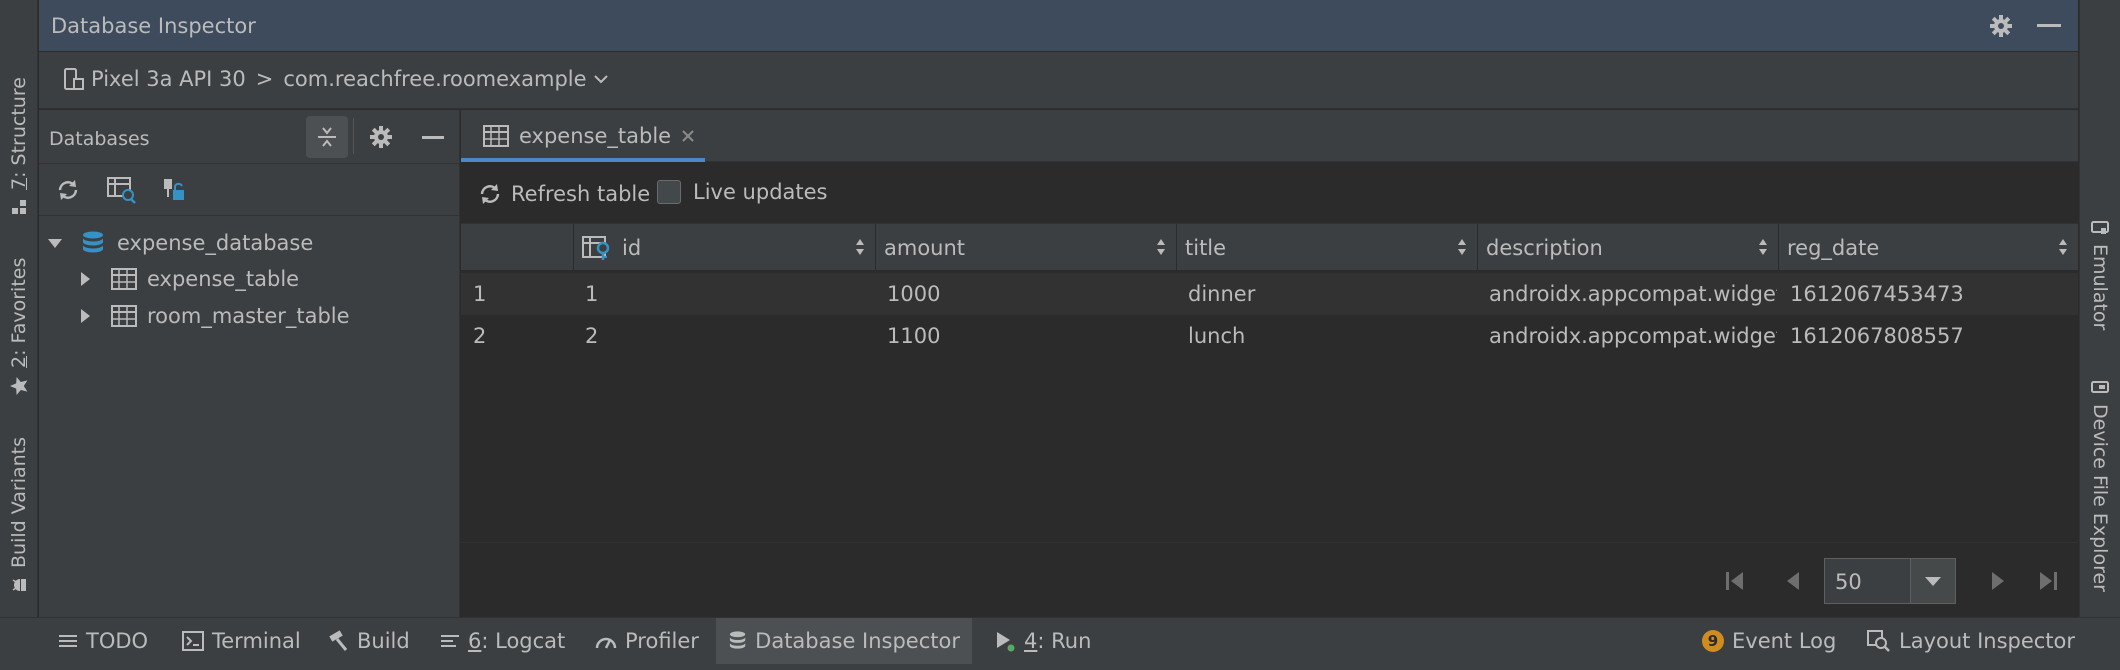 Image resolution: width=2120 pixels, height=670 pixels. Describe the element at coordinates (730, 294) in the screenshot. I see `id-cell: 1` at that location.